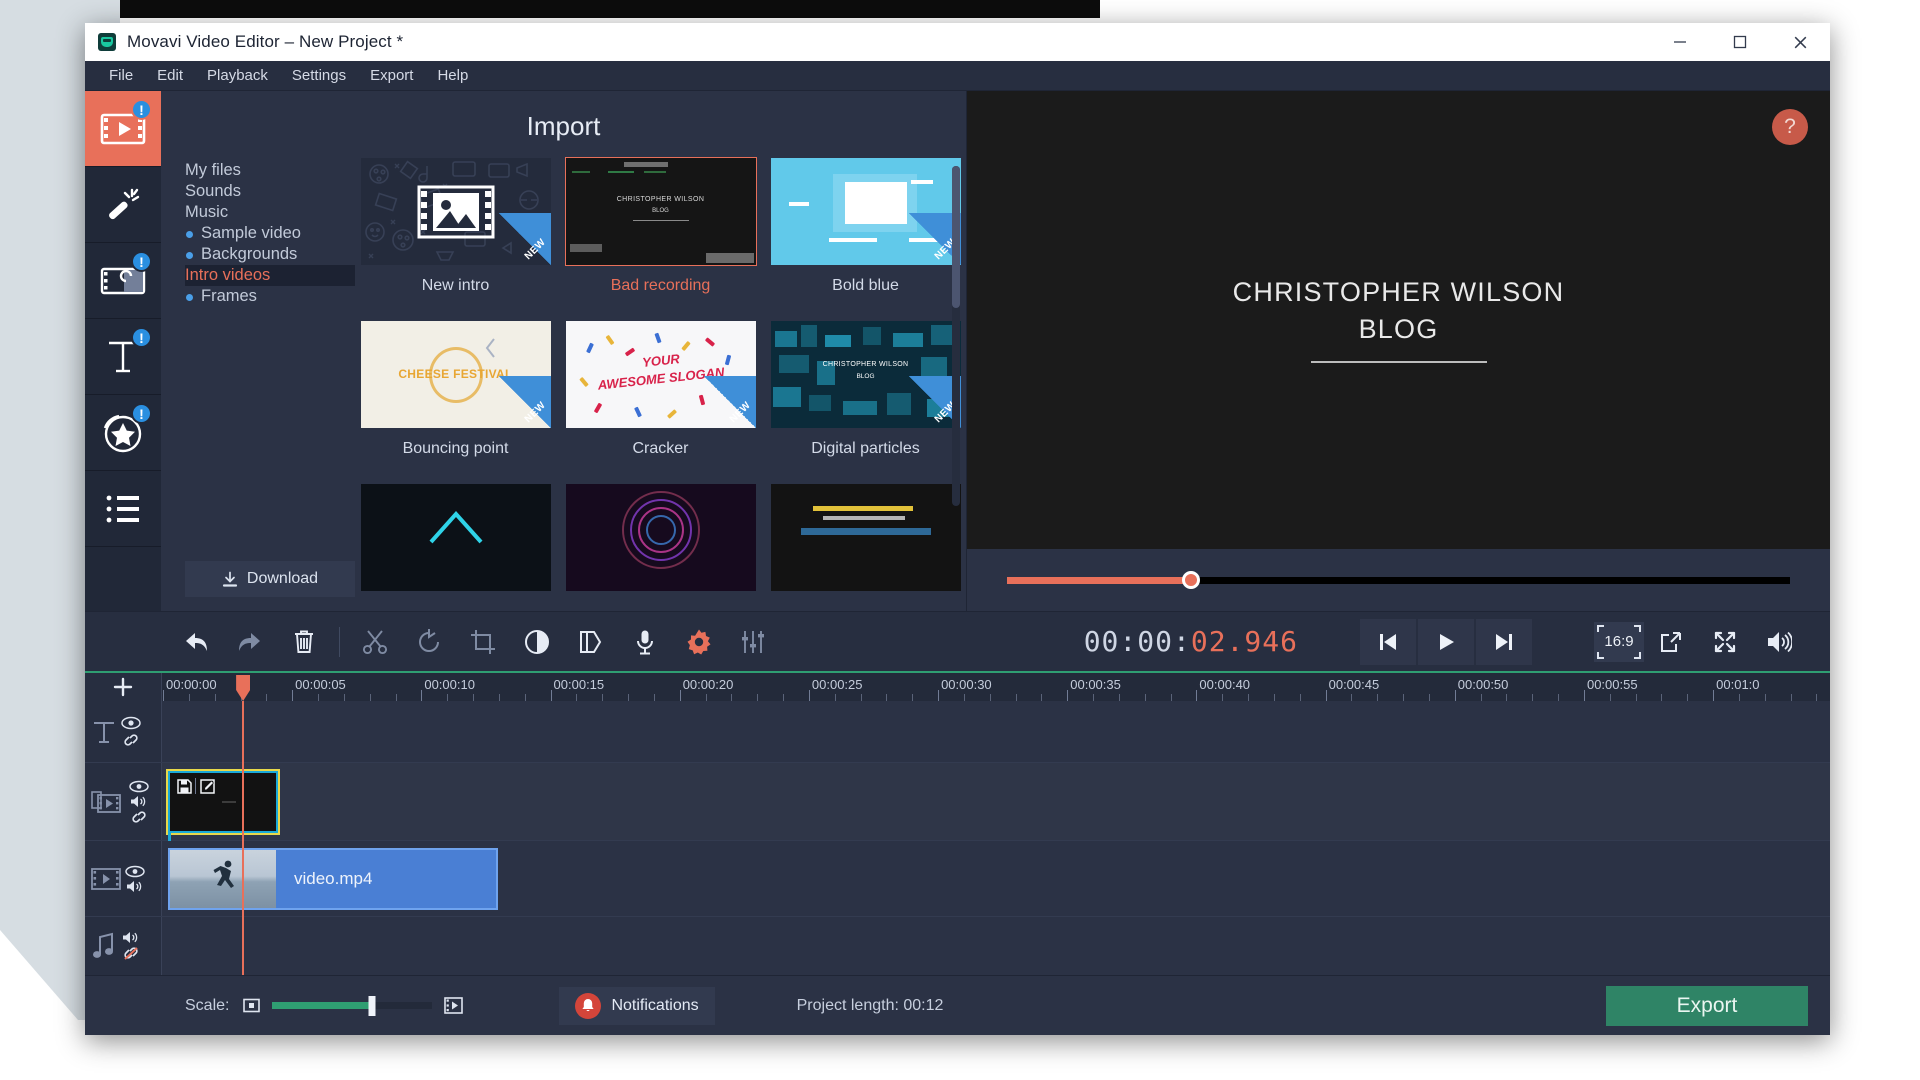 The image size is (1920, 1080). Describe the element at coordinates (333, 879) in the screenshot. I see `video-clip: video.mp4` at that location.